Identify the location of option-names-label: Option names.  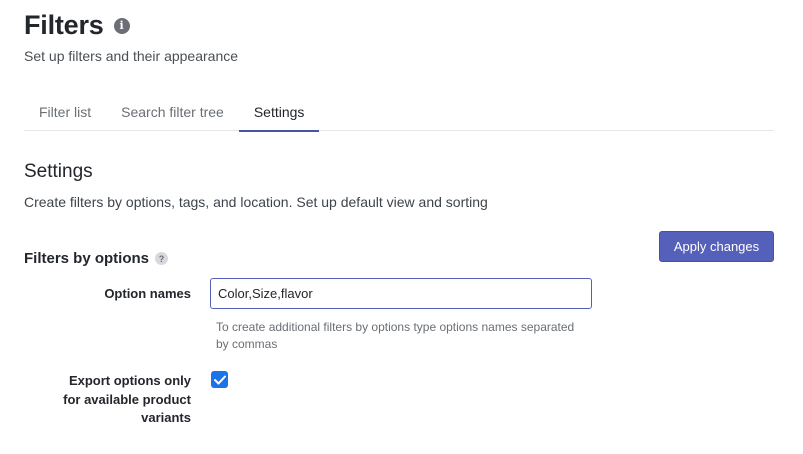
(147, 293).